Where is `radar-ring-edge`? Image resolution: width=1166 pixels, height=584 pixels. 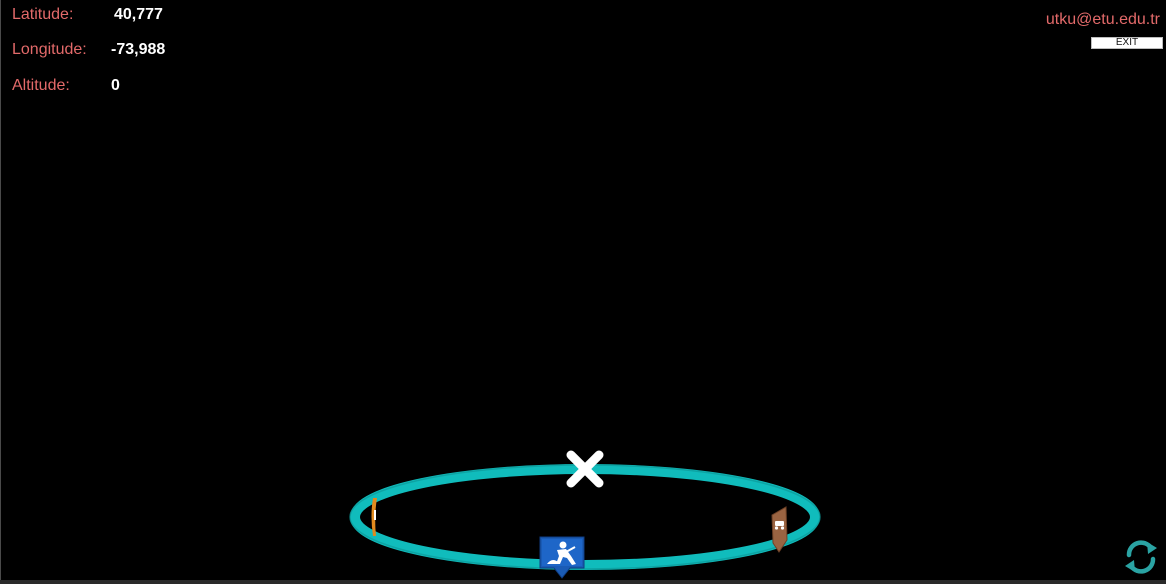
radar-ring-edge is located at coordinates (585, 517).